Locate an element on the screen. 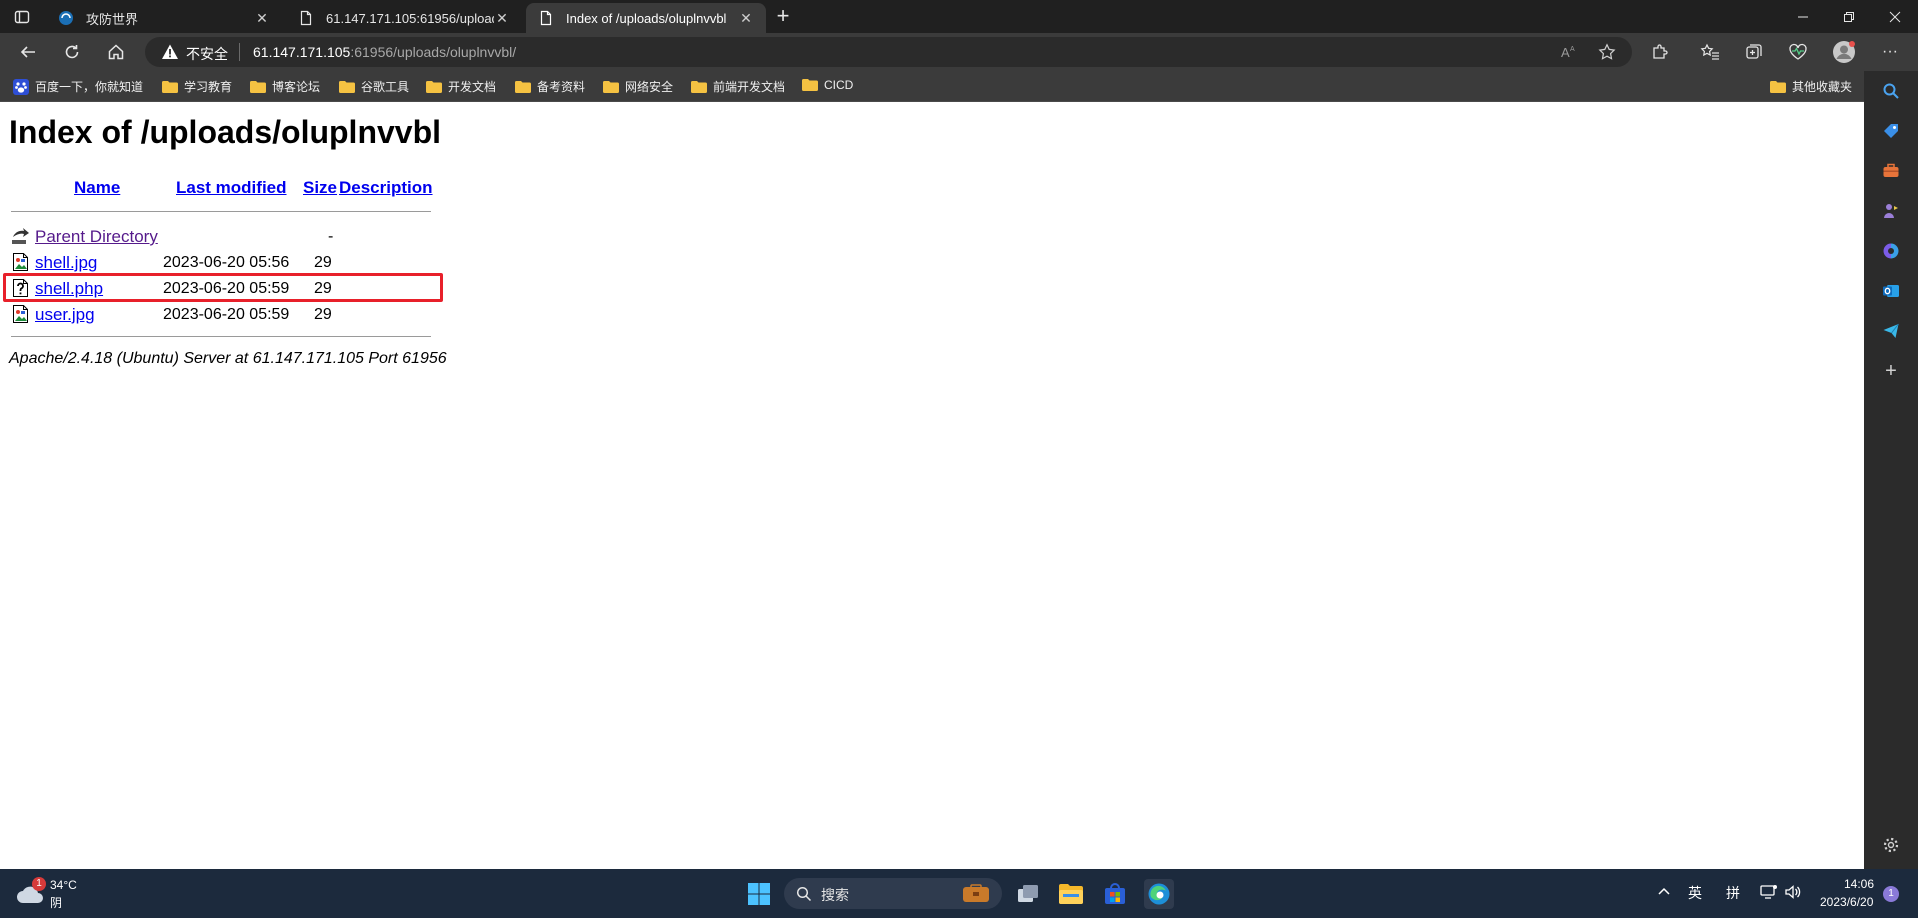 This screenshot has width=1918, height=918. bookmark-folder-dev-docs: 开发文档 is located at coordinates (461, 86).